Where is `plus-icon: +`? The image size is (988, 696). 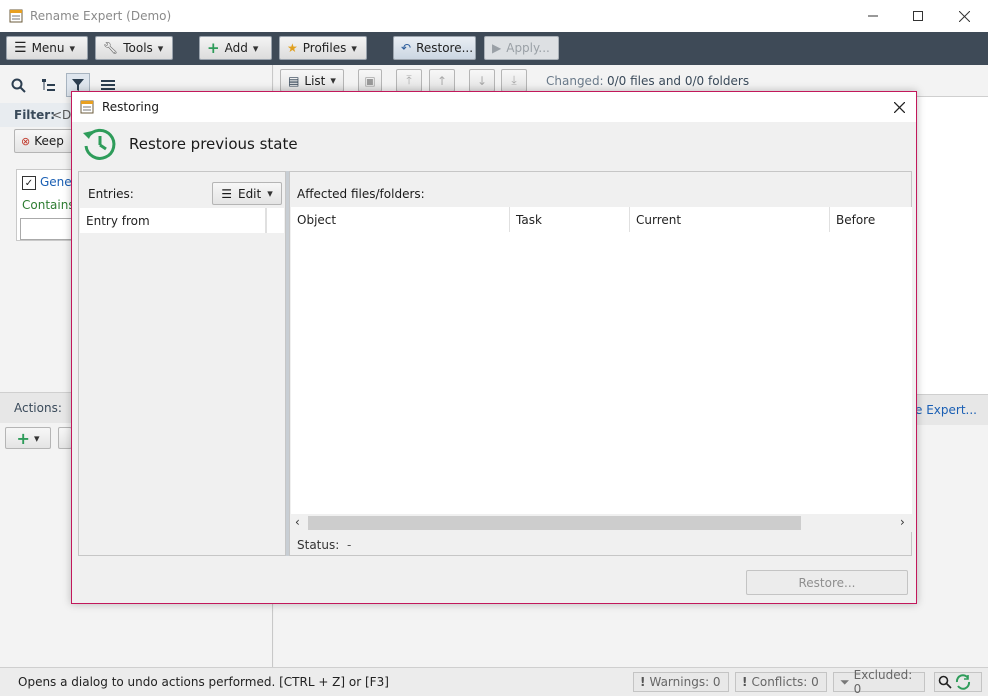
plus-icon: + is located at coordinates (23, 438).